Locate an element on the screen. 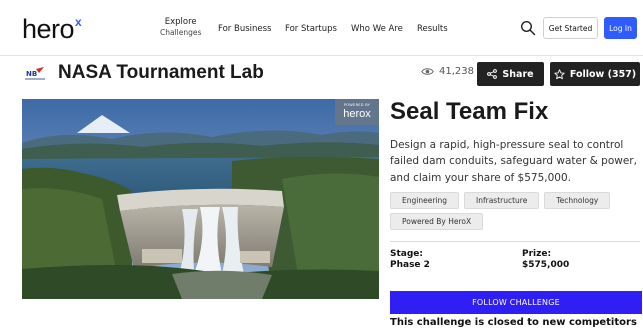 The image size is (643, 331). tag-powered-by-herox: Powered By HeroX is located at coordinates (437, 221).